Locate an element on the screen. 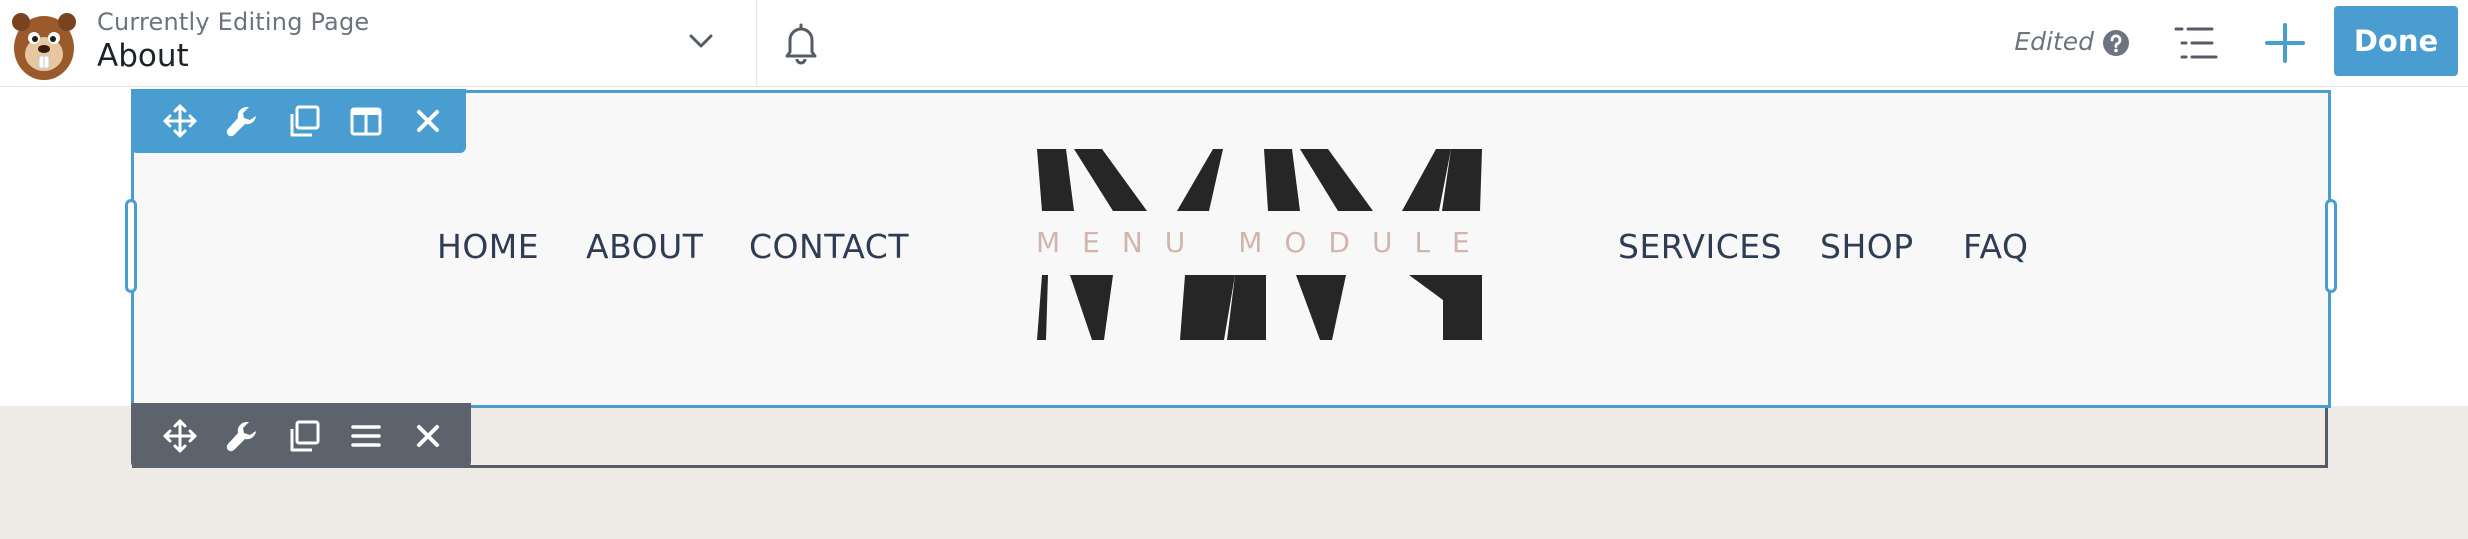 Image resolution: width=2468 pixels, height=539 pixels. row-move-button is located at coordinates (180, 436).